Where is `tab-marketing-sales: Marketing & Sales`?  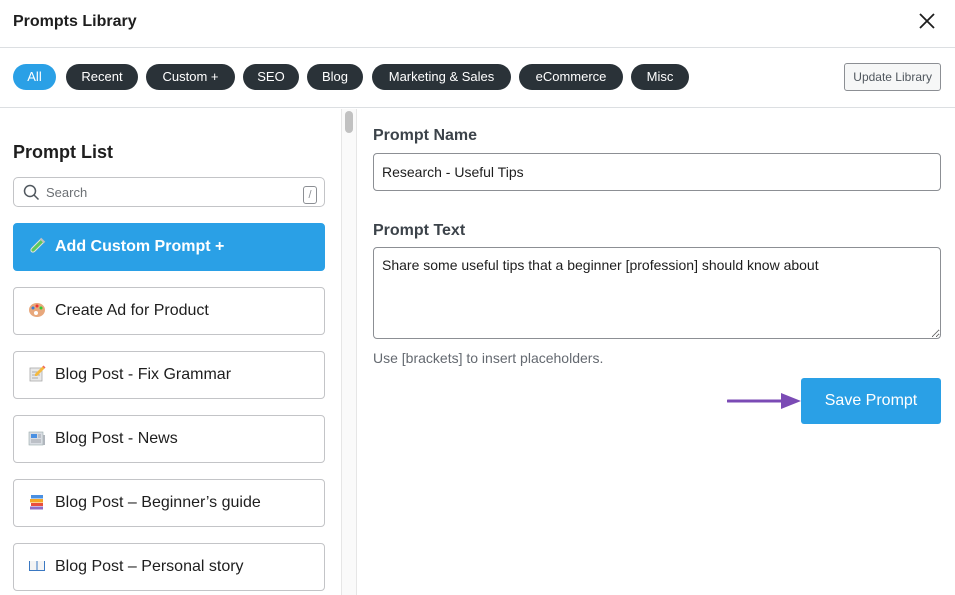 tab-marketing-sales: Marketing & Sales is located at coordinates (441, 77).